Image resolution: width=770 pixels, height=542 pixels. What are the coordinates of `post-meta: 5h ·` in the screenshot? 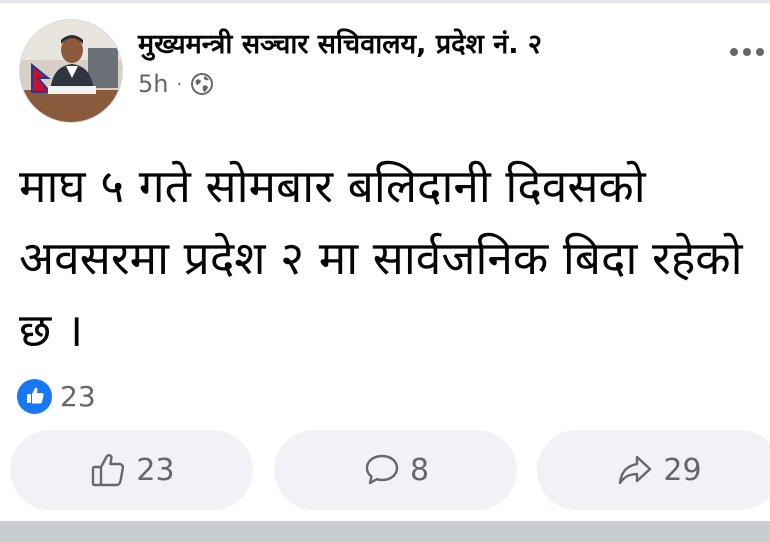 It's located at (176, 84).